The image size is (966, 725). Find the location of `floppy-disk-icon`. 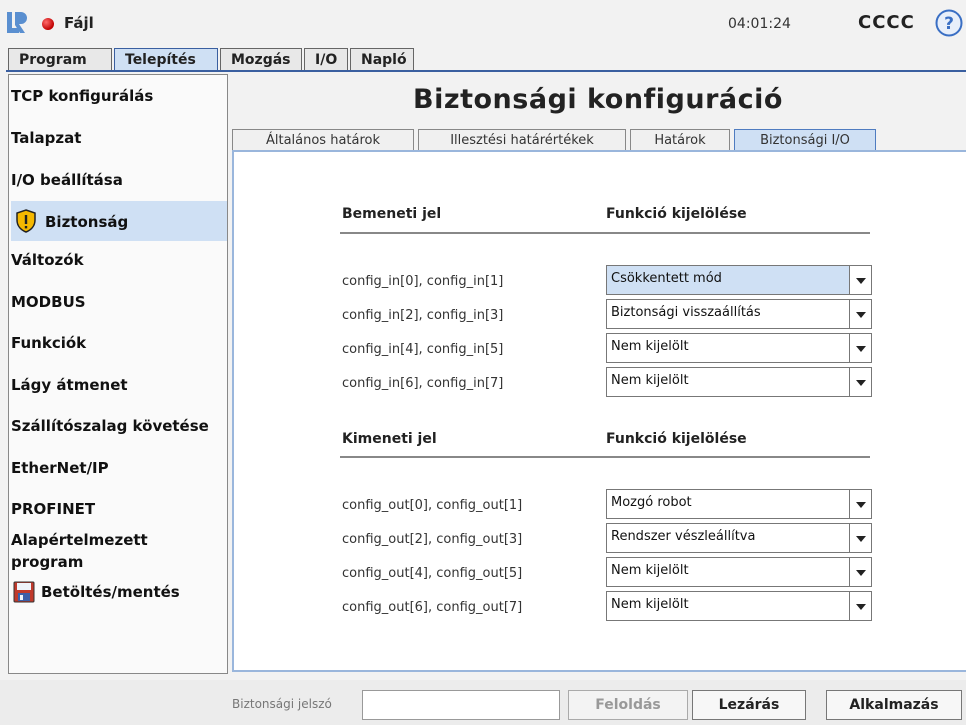

floppy-disk-icon is located at coordinates (24, 592).